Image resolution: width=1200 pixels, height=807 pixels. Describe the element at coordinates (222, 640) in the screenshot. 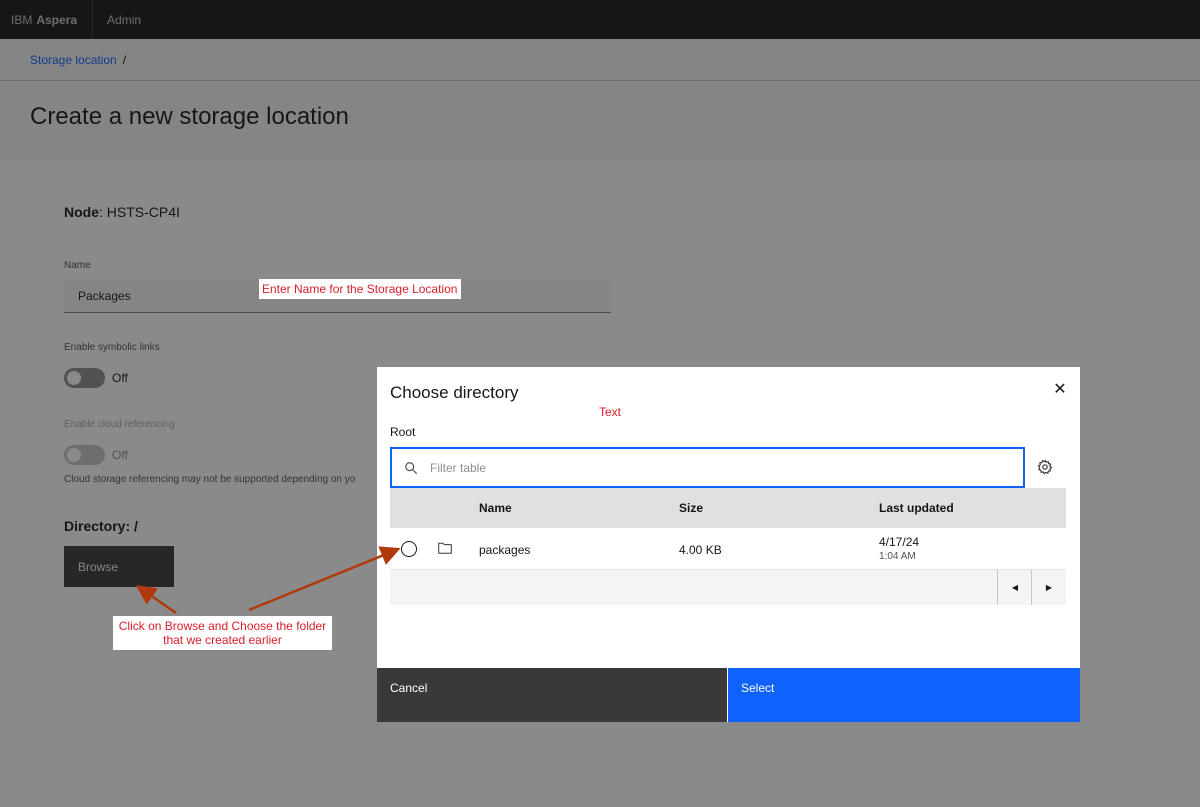

I see `annotation-browse-line2: that we created earlier` at that location.